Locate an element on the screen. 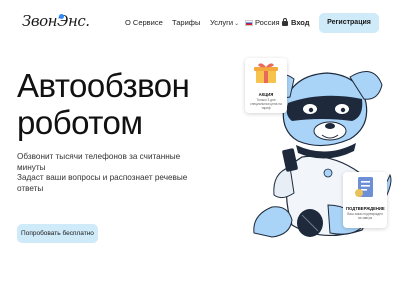 This screenshot has height=281, width=400. promo-card-subtitle: Только 3 дня специальная цена на тариф is located at coordinates (266, 104).